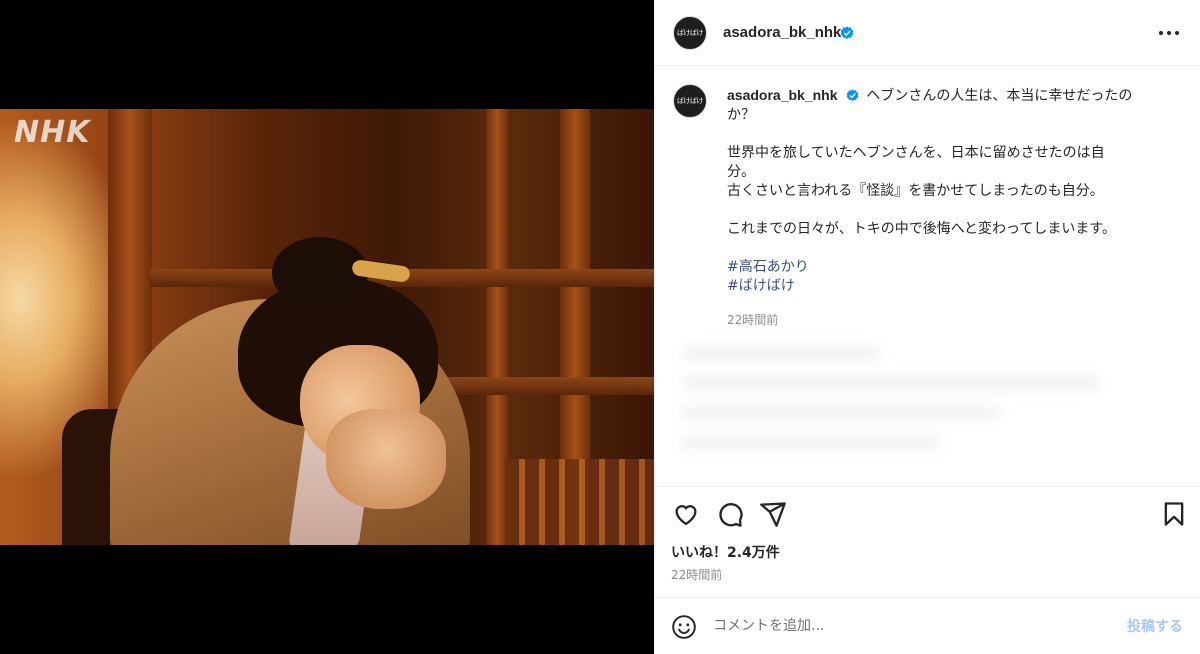 The image size is (1200, 654). I want to click on comment-input, so click(903, 626).